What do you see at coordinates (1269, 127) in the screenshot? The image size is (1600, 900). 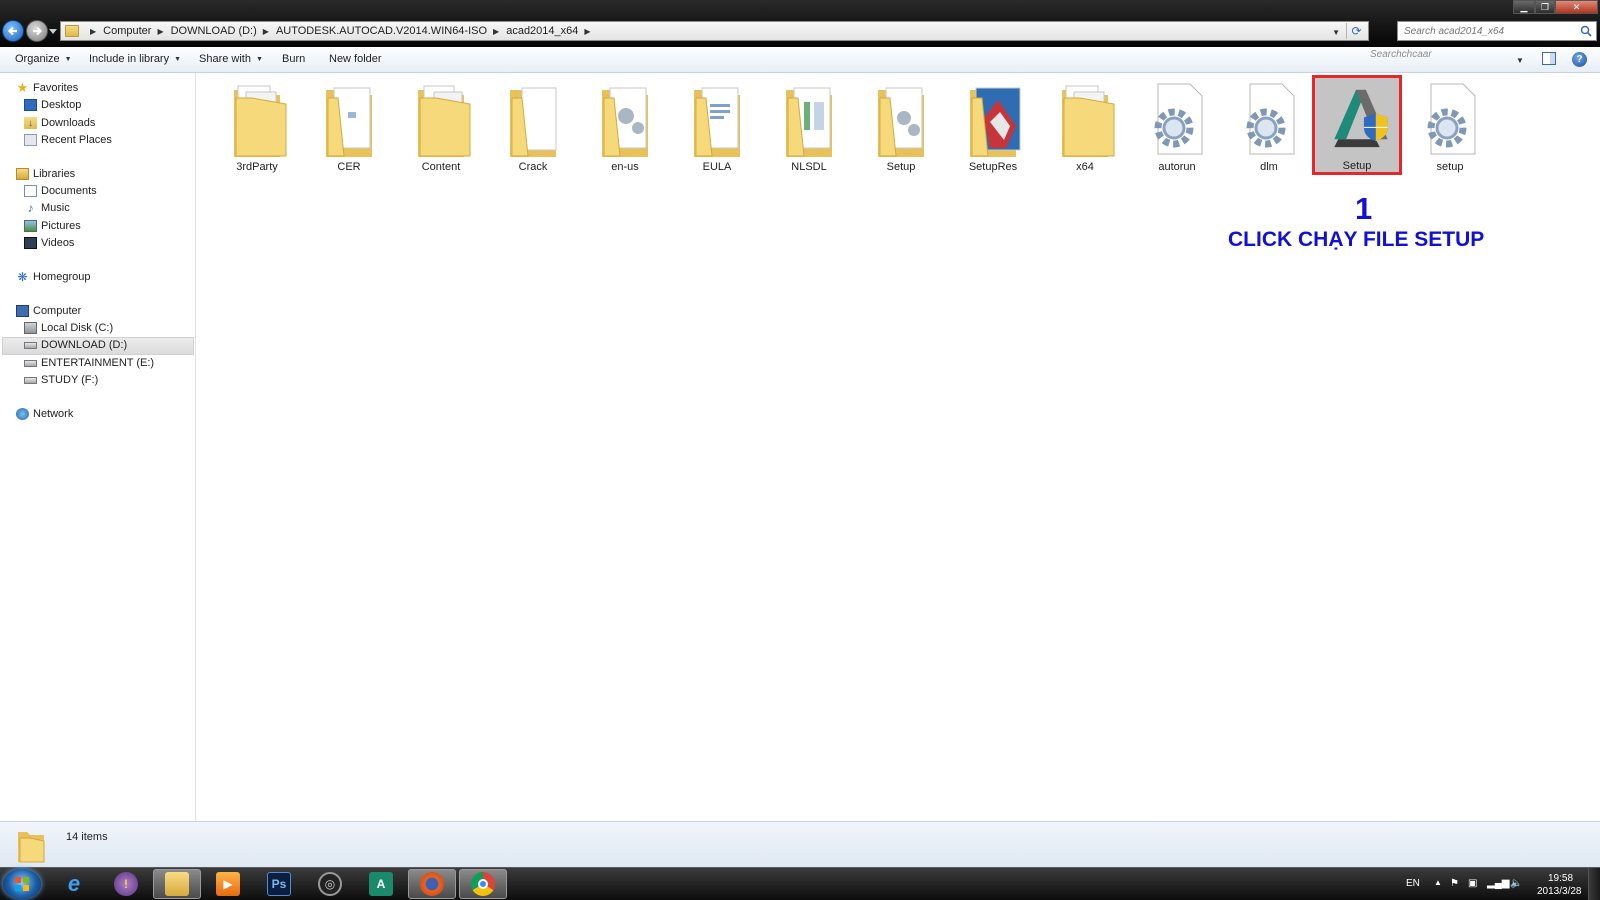 I see `file-item: dlm` at bounding box center [1269, 127].